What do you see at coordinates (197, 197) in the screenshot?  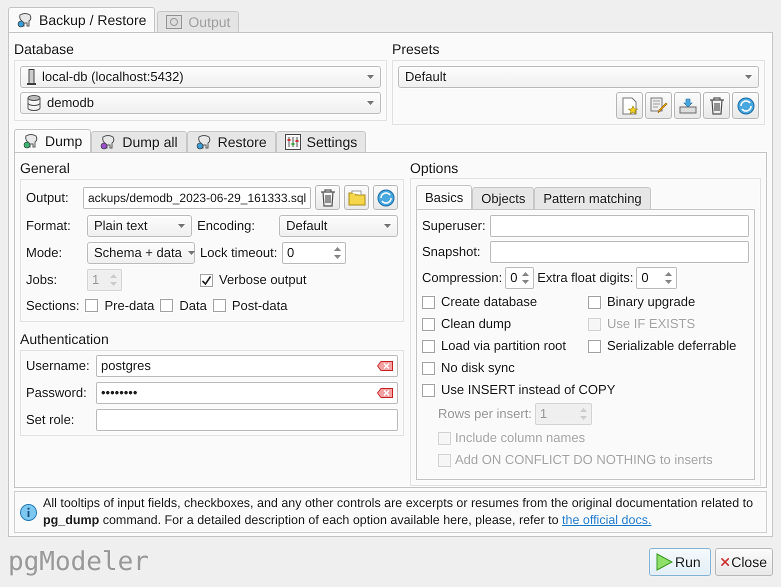 I see `output-field: ackups/demodb_2023-06-29_161333.sql` at bounding box center [197, 197].